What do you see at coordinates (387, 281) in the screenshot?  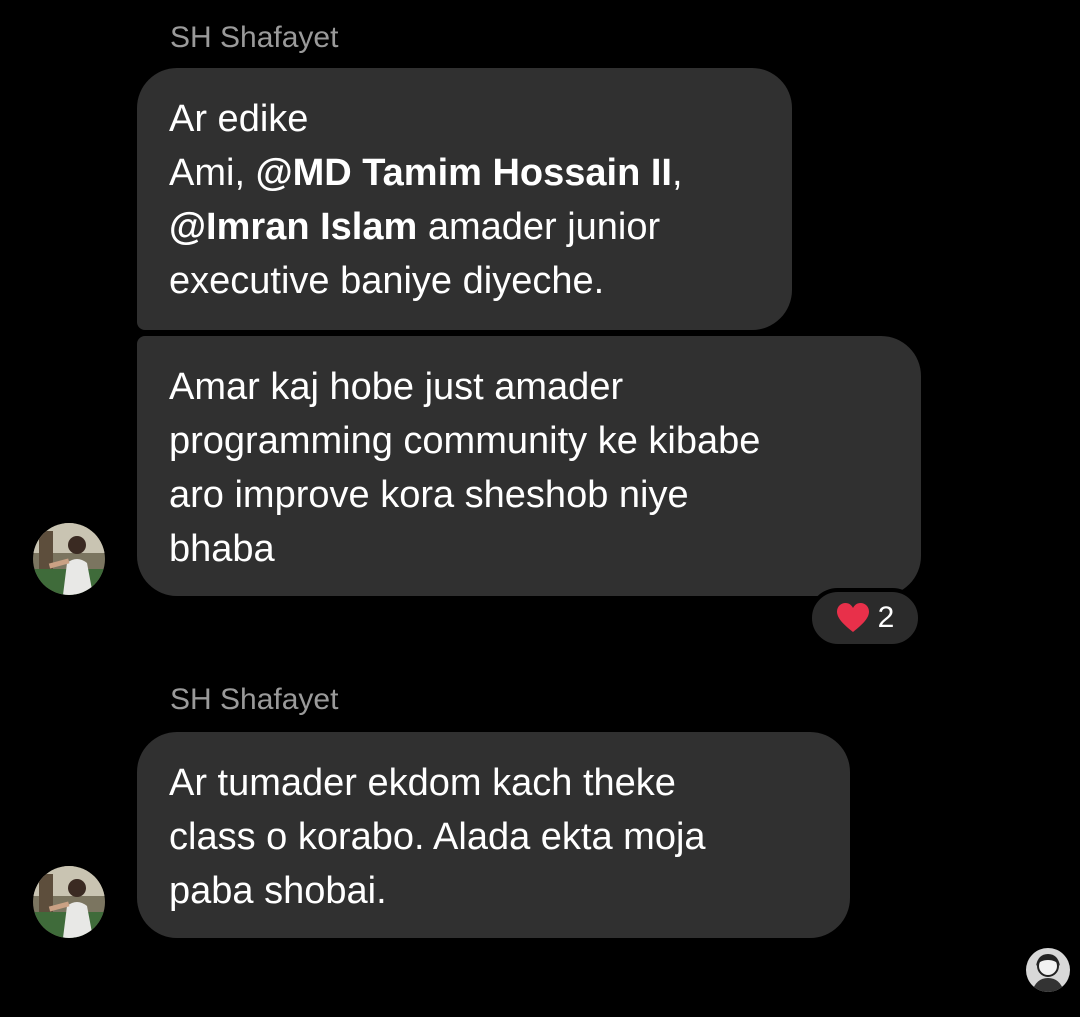 I see `message-line: executive baniye diyeche.` at bounding box center [387, 281].